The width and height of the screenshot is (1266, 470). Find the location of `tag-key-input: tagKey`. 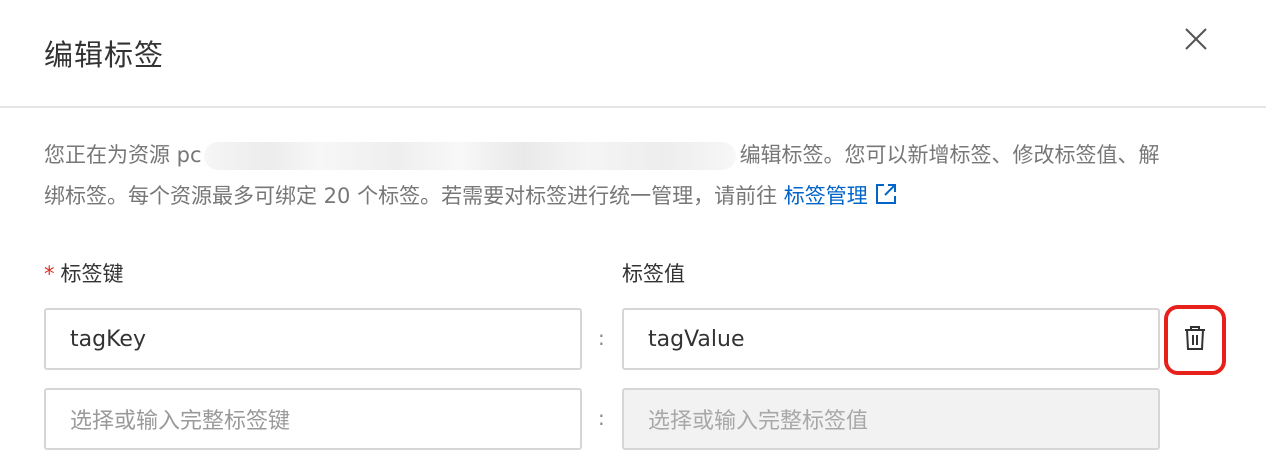

tag-key-input: tagKey is located at coordinates (313, 339).